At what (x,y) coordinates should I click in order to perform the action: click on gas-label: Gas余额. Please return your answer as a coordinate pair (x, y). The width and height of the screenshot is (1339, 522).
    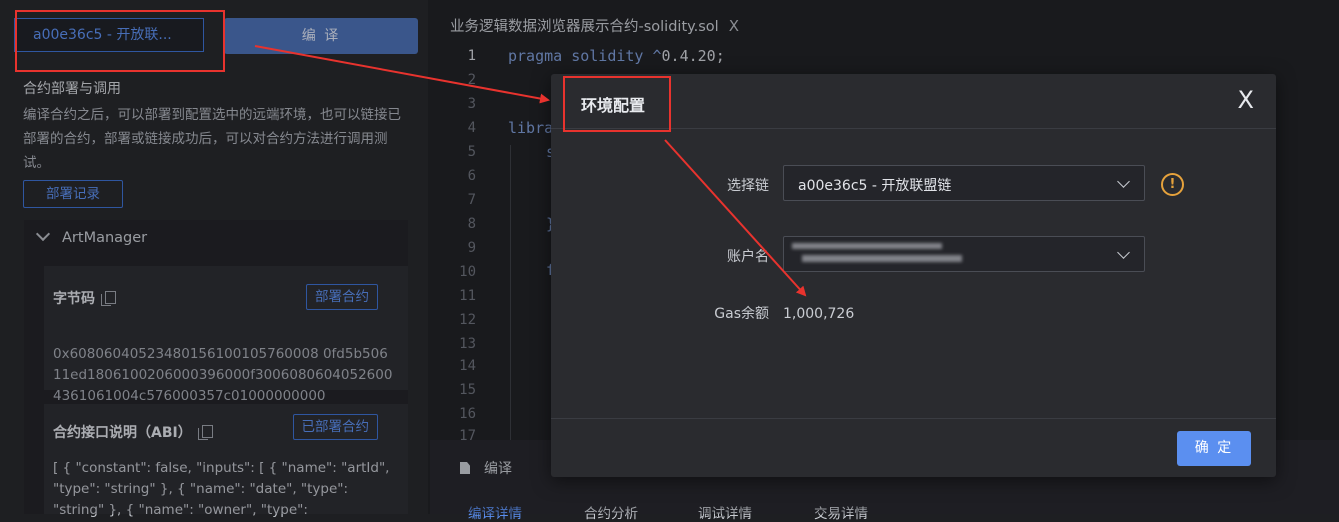
    Looking at the image, I should click on (741, 314).